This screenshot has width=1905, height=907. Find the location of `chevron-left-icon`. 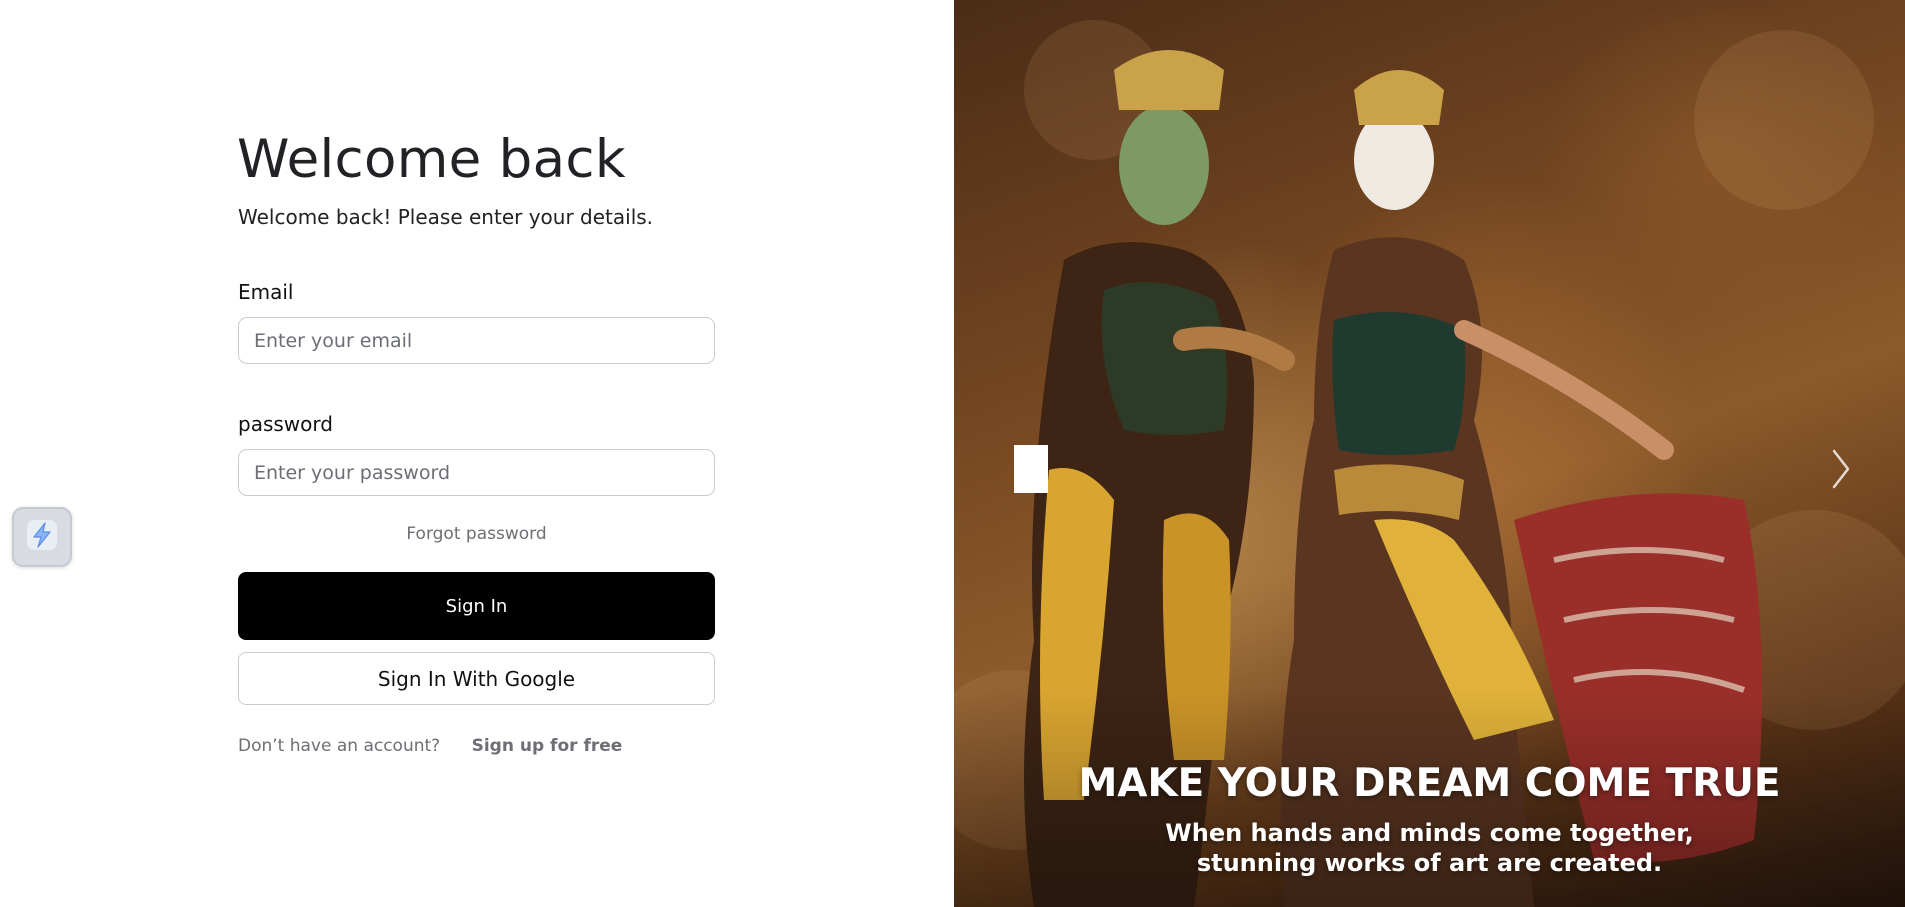

chevron-left-icon is located at coordinates (1031, 469).